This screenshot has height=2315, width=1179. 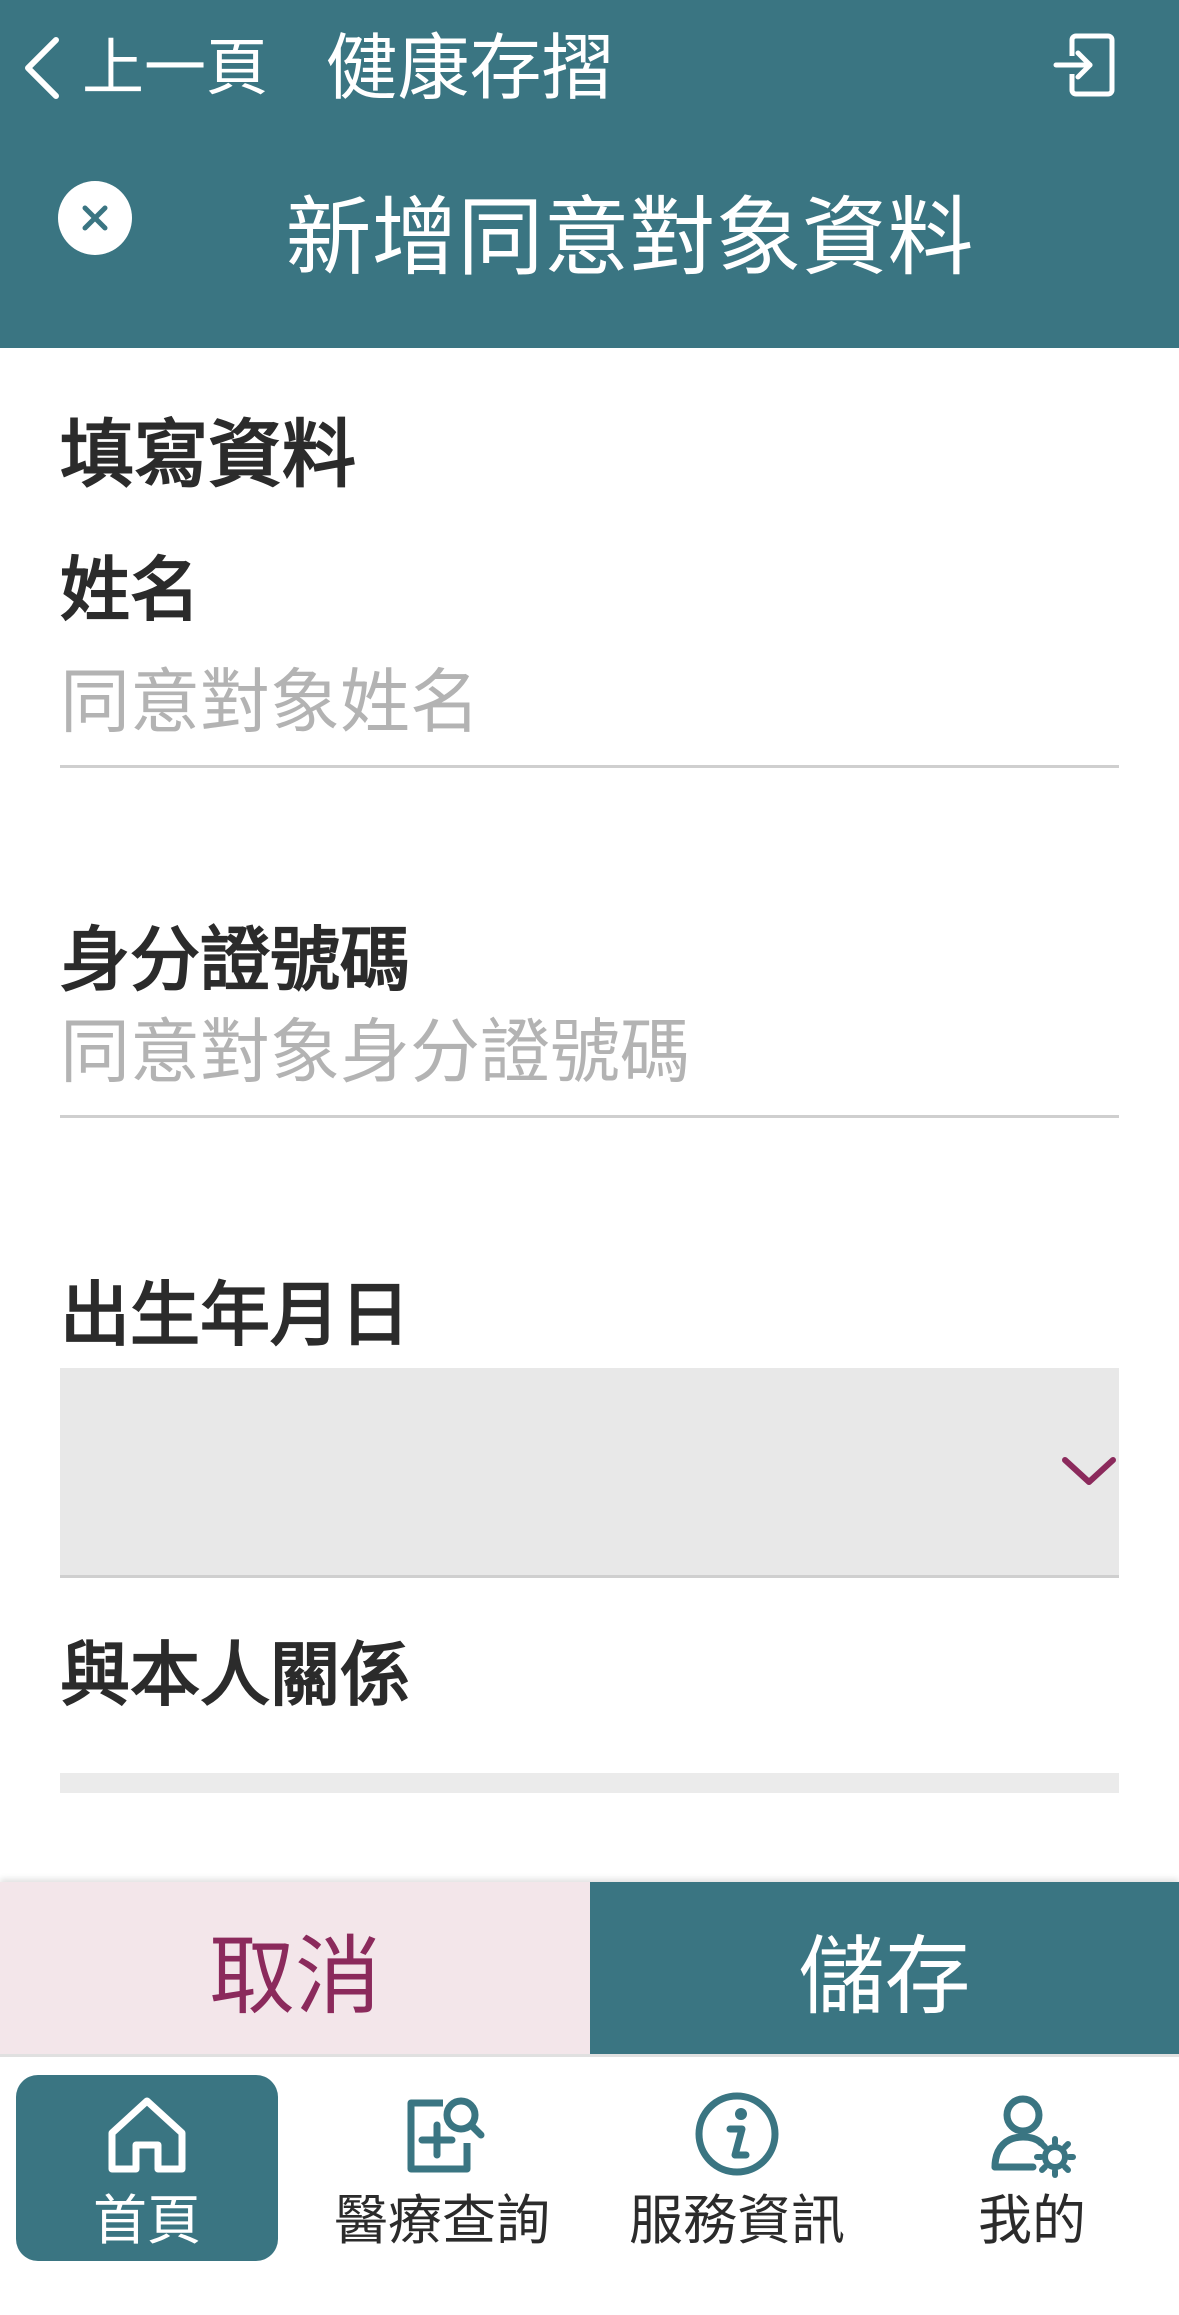 What do you see at coordinates (446, 2135) in the screenshot?
I see `medical-search-icon` at bounding box center [446, 2135].